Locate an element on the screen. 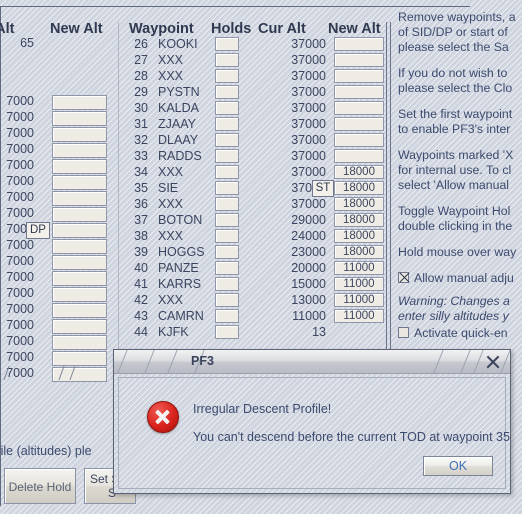 This screenshot has width=522, height=514. current-altitude: 11000 is located at coordinates (309, 316).